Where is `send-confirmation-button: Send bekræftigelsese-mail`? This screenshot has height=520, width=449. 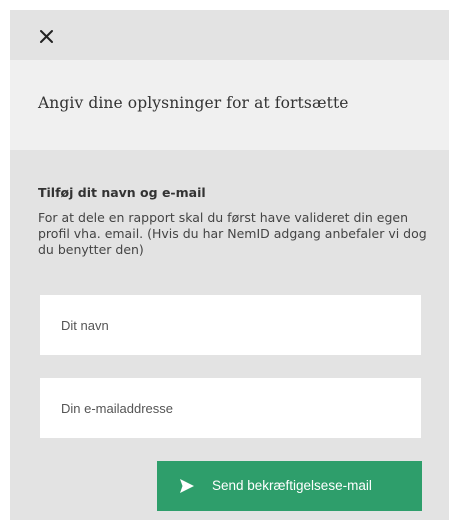
send-confirmation-button: Send bekræftigelsese-mail is located at coordinates (289, 486).